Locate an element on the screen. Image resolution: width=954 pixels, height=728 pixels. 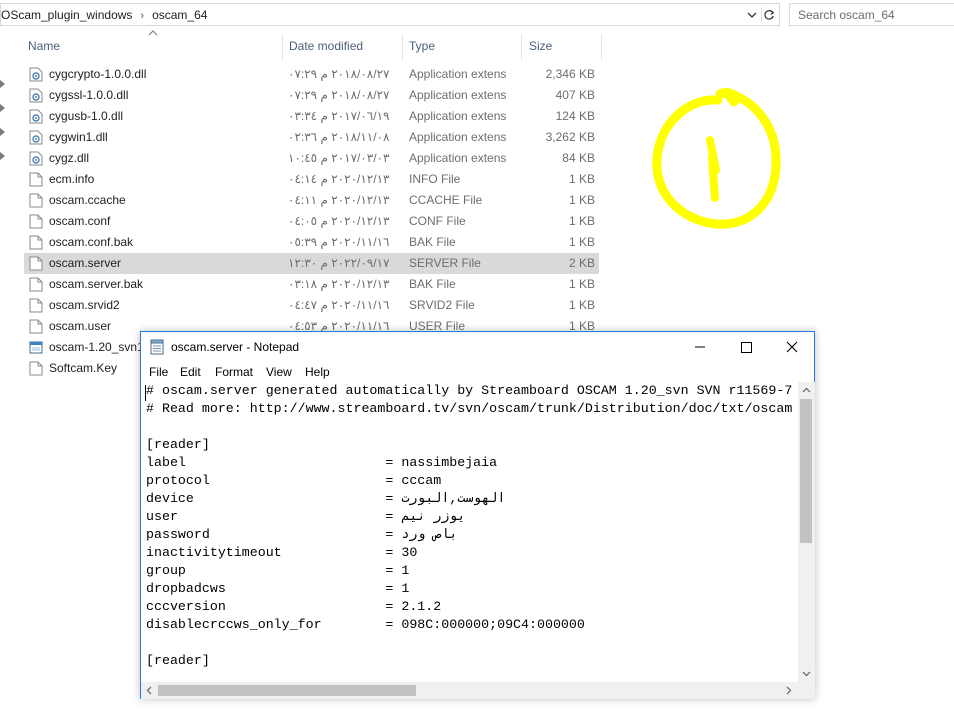
breadcrumb: OScam_plugin_windows › oscam_64 is located at coordinates (104, 15).